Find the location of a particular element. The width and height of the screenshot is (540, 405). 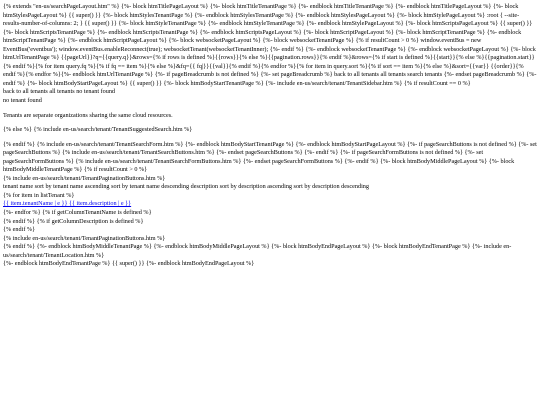

no-tenant-found-text: no tenant found is located at coordinates (22, 101).